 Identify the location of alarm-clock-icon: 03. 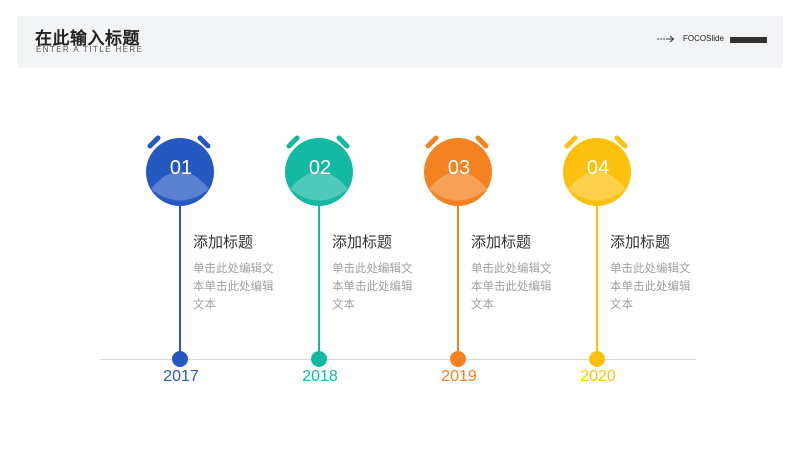
(461, 172).